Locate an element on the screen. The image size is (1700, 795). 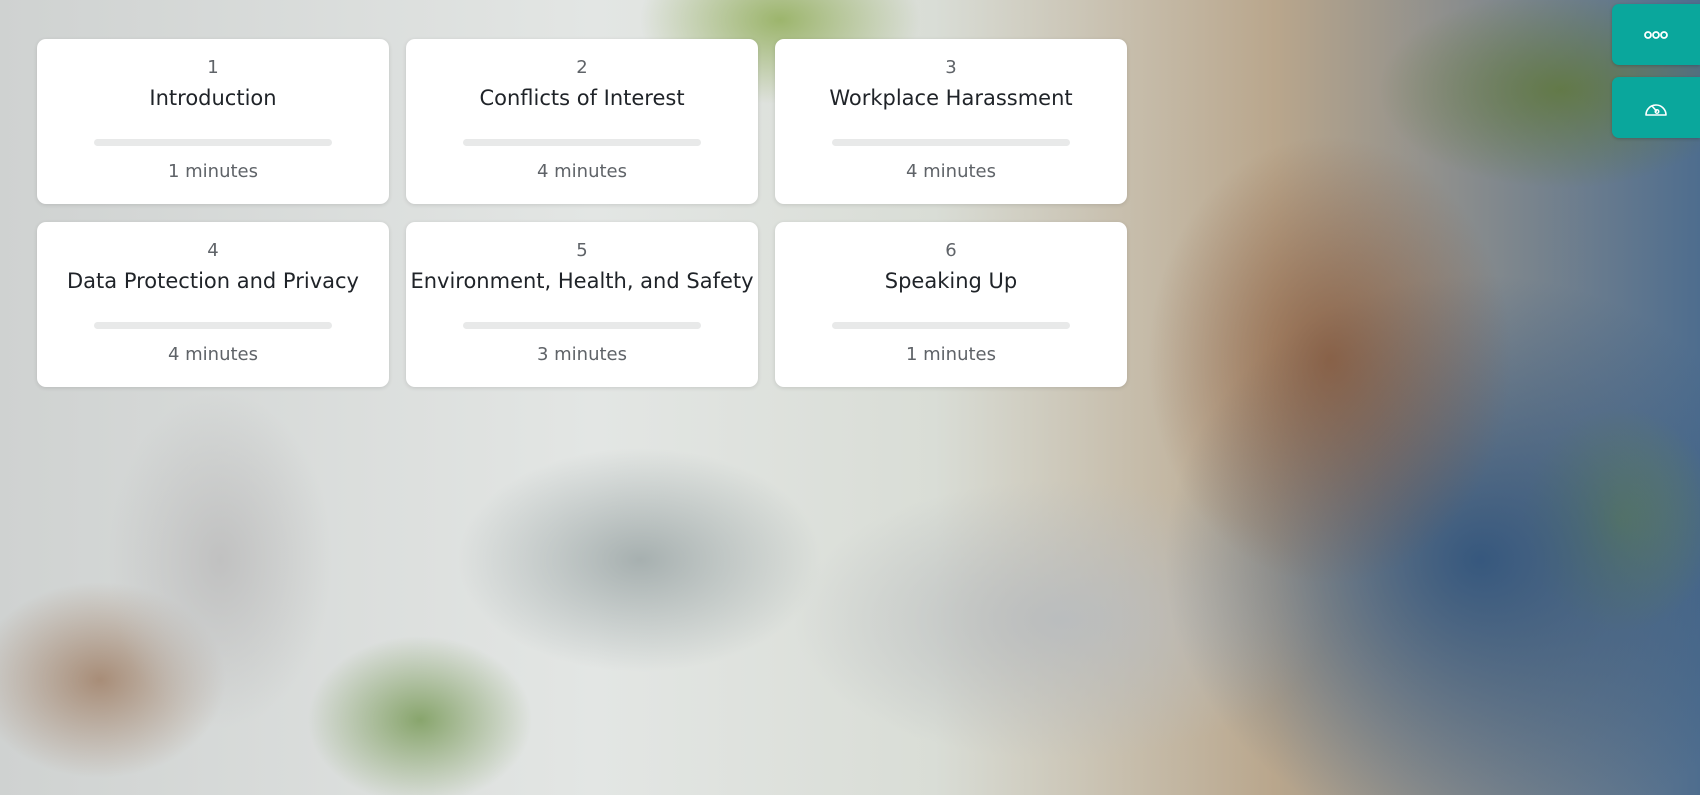
more-circles-icon is located at coordinates (1656, 35).